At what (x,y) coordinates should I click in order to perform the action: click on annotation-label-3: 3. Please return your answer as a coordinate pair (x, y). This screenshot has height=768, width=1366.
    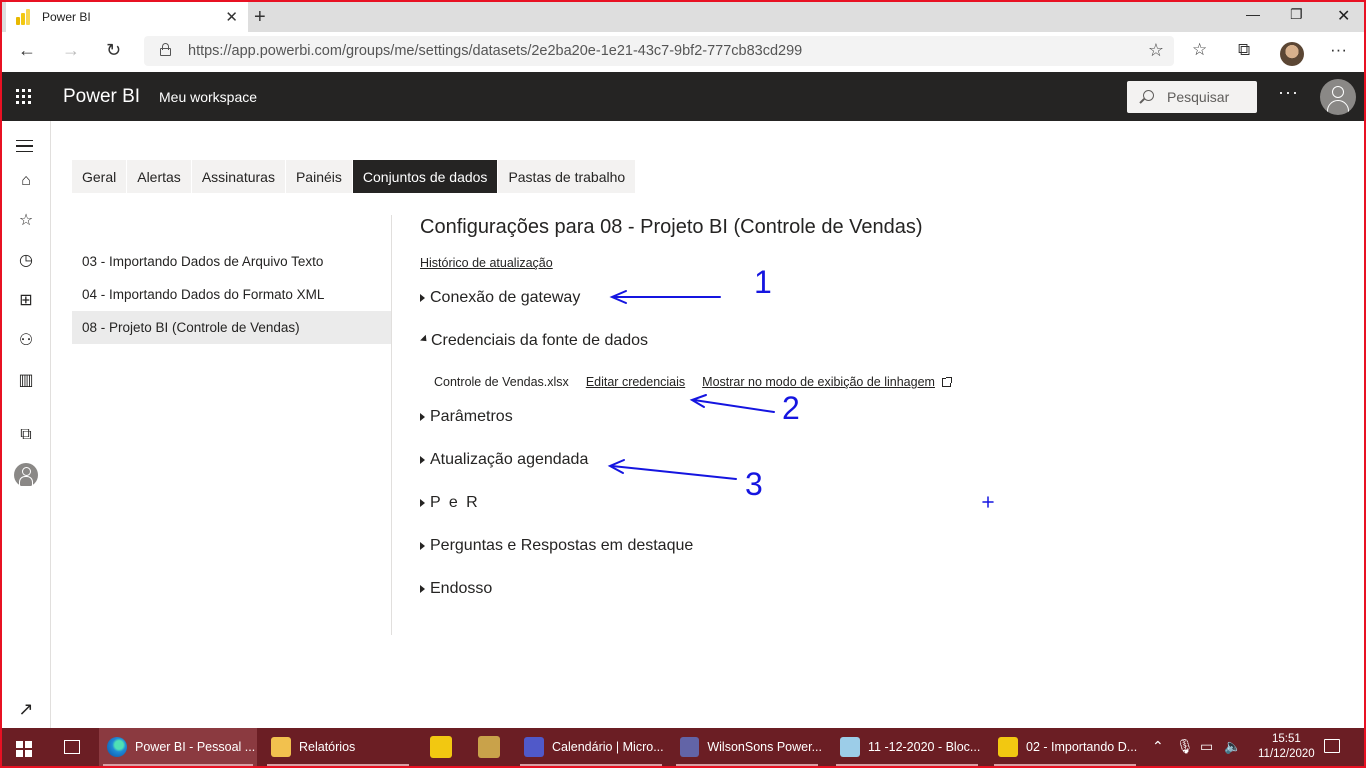
    Looking at the image, I should click on (754, 484).